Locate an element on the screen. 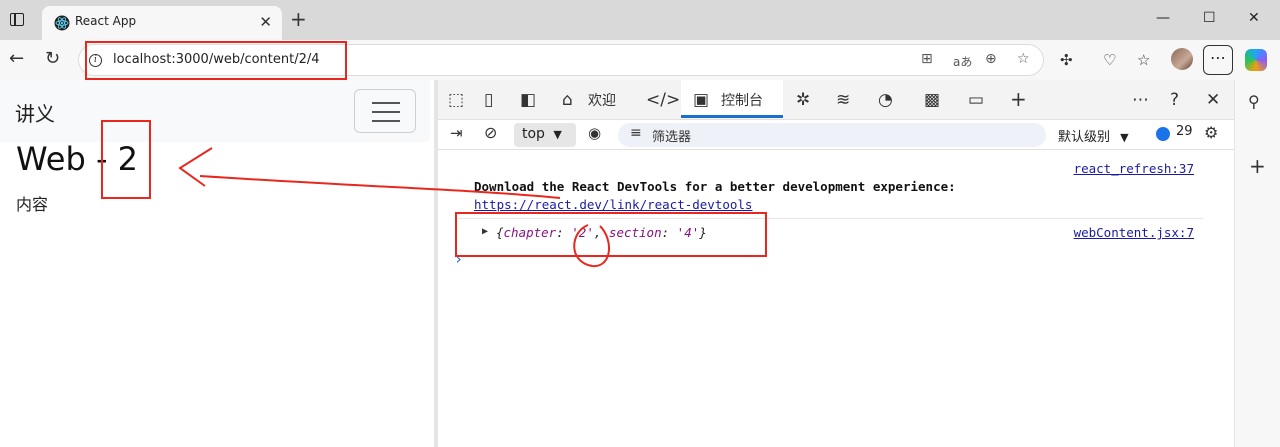 The width and height of the screenshot is (1280, 447). annotation-box-log is located at coordinates (611, 234).